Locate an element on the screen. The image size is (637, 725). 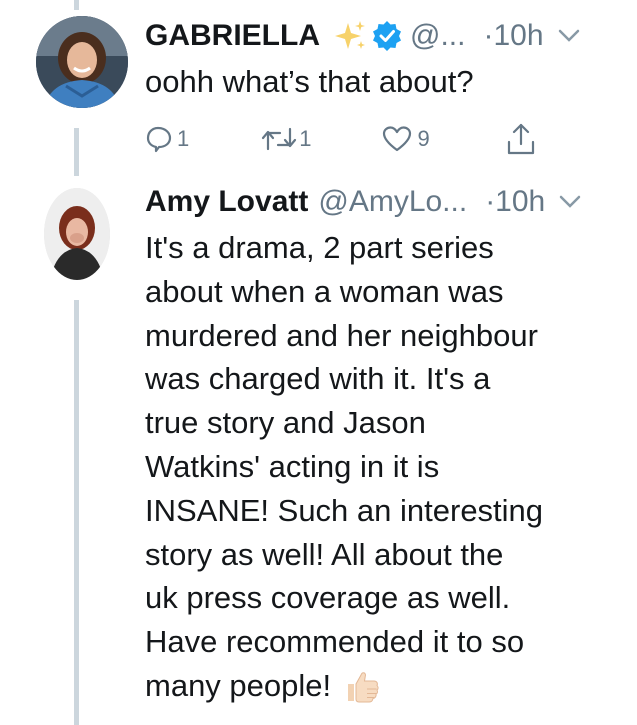
avatar-amy-lovatt is located at coordinates (77, 234).